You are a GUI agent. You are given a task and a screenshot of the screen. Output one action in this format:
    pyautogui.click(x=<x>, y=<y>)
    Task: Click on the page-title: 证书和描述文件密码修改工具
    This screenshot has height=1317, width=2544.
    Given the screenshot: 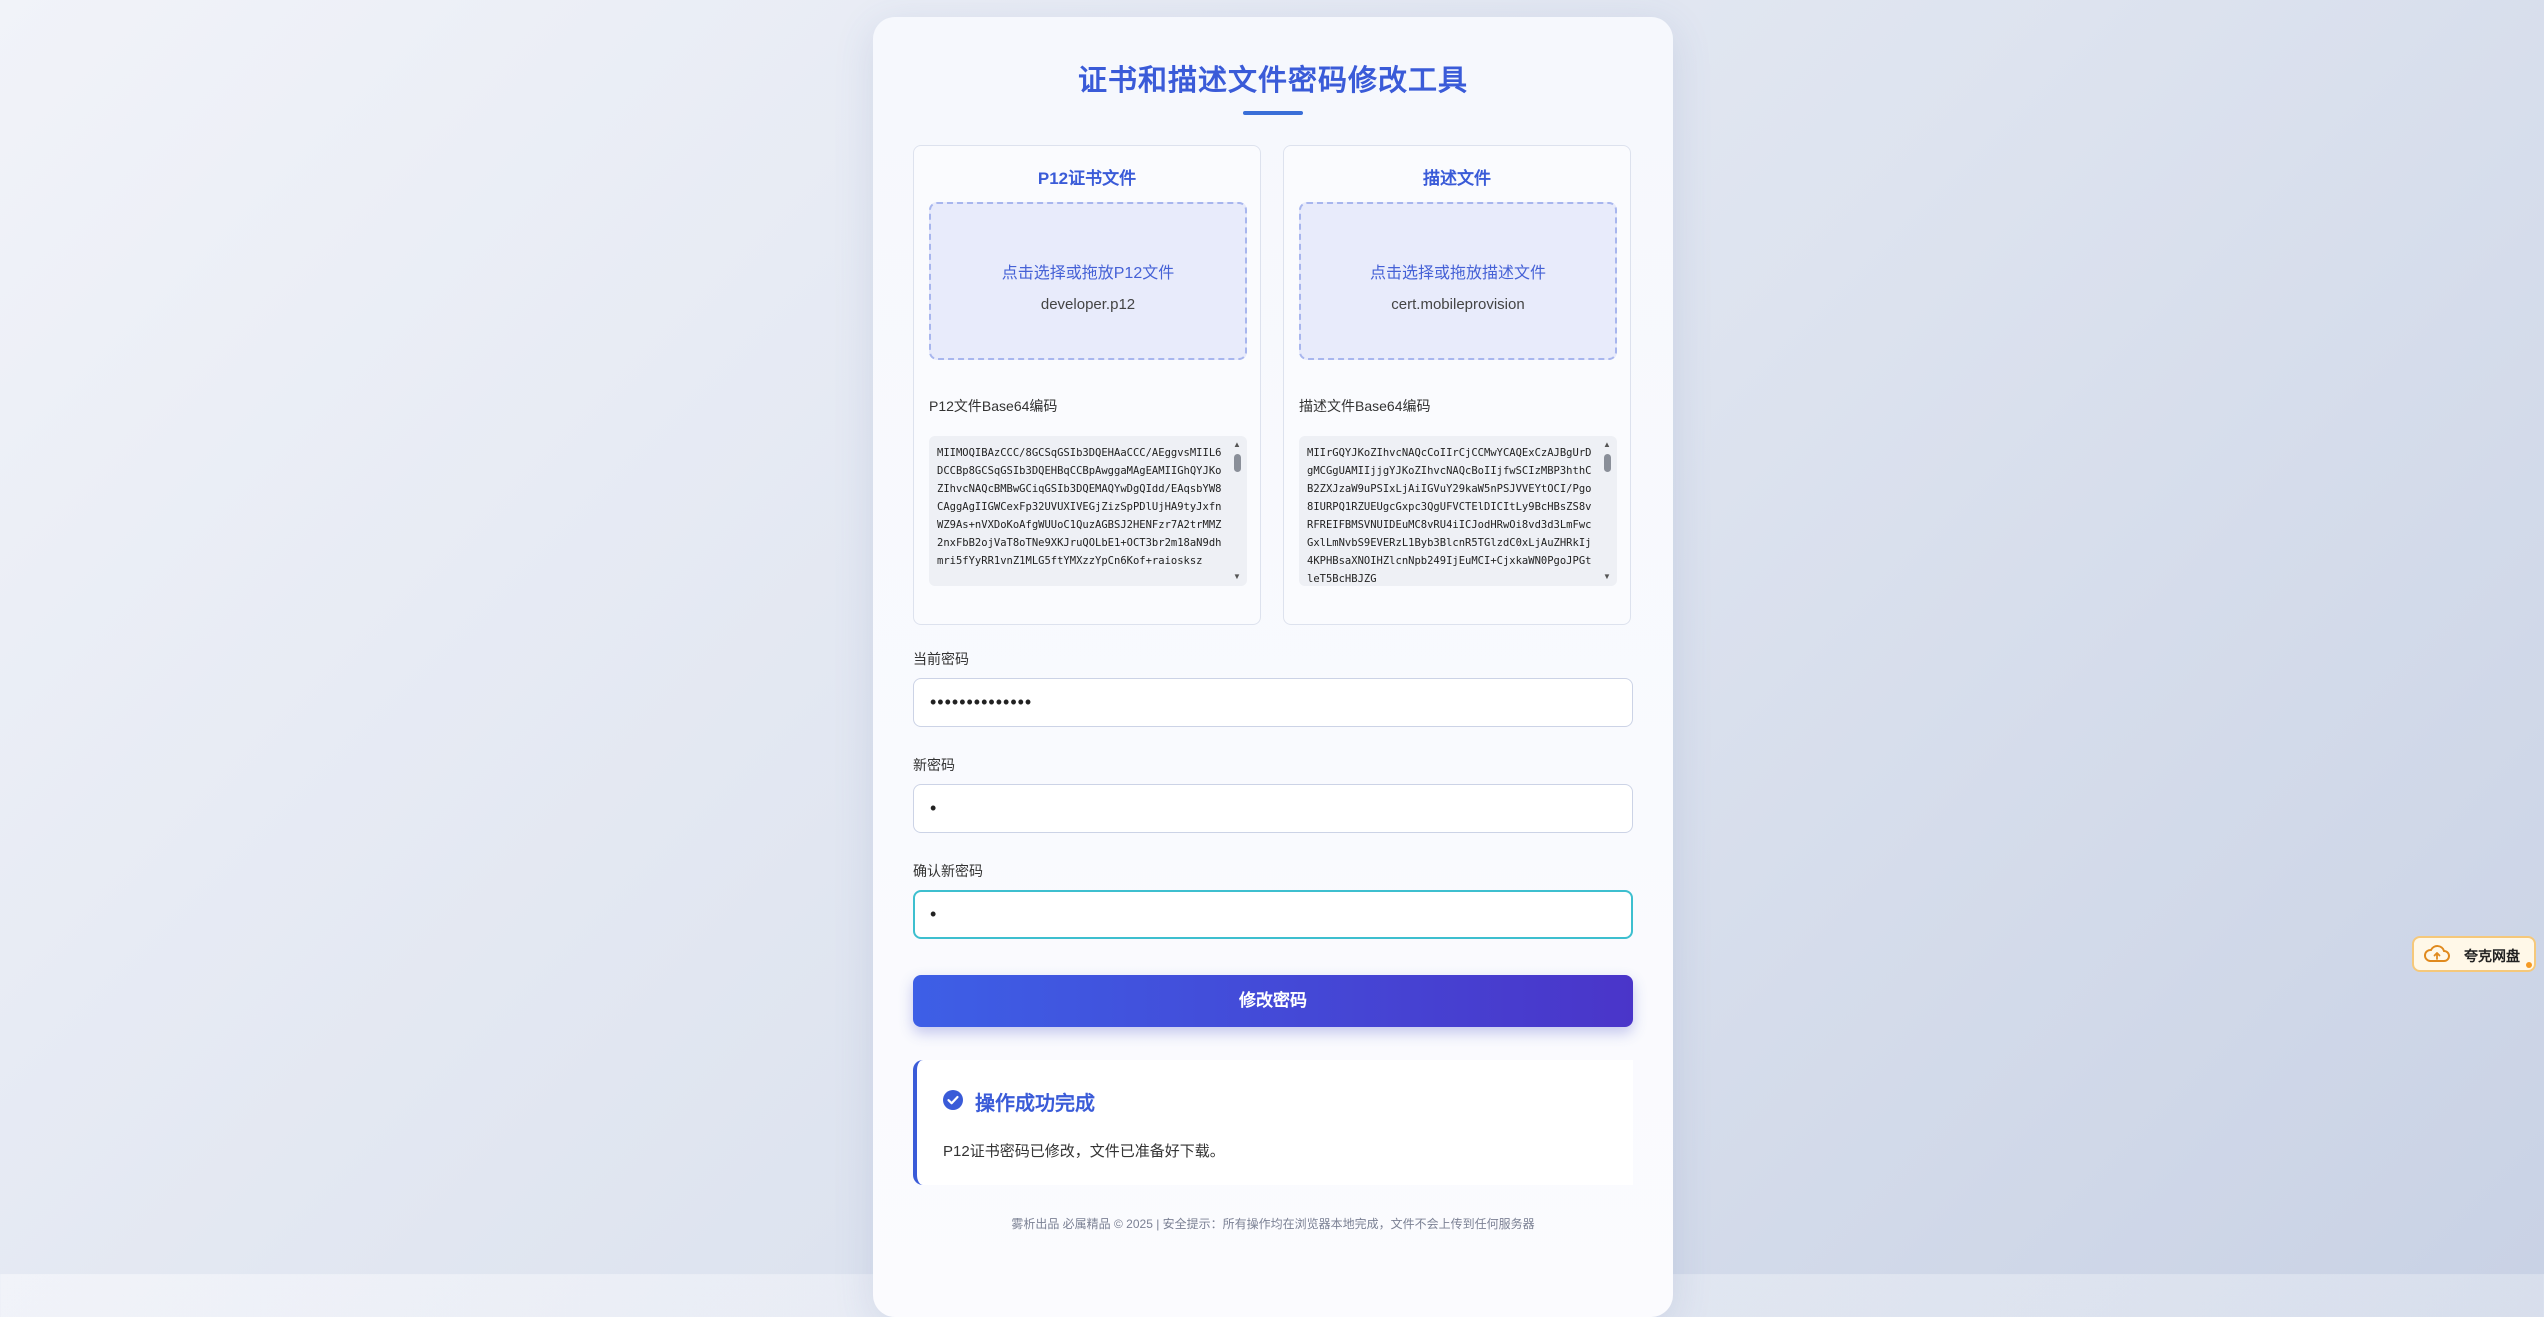 What is the action you would take?
    pyautogui.click(x=1272, y=81)
    